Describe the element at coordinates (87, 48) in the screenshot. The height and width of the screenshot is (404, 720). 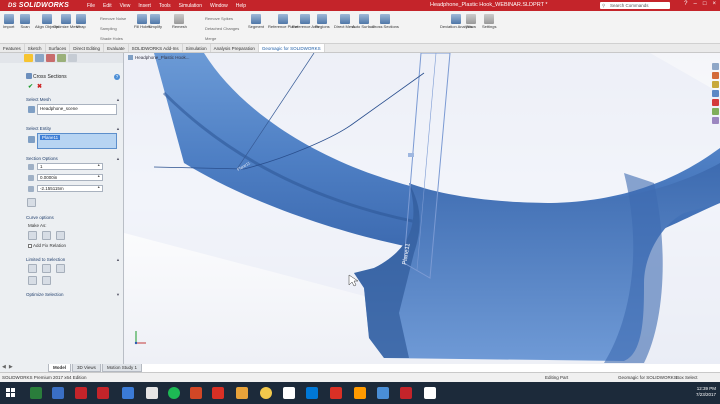
I see `tab-direct-editing: Direct Editing` at that location.